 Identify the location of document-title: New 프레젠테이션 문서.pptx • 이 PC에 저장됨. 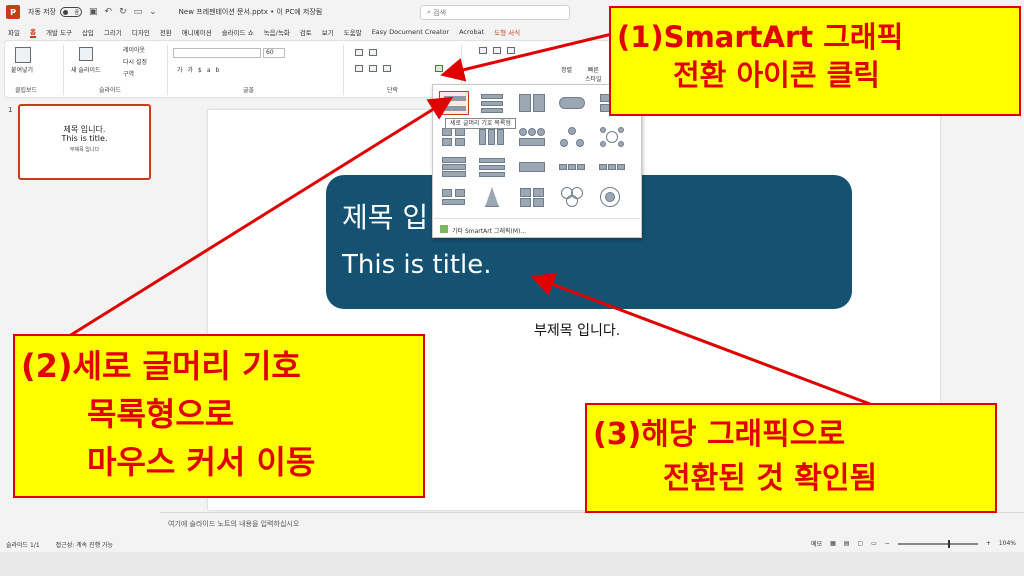
(250, 12).